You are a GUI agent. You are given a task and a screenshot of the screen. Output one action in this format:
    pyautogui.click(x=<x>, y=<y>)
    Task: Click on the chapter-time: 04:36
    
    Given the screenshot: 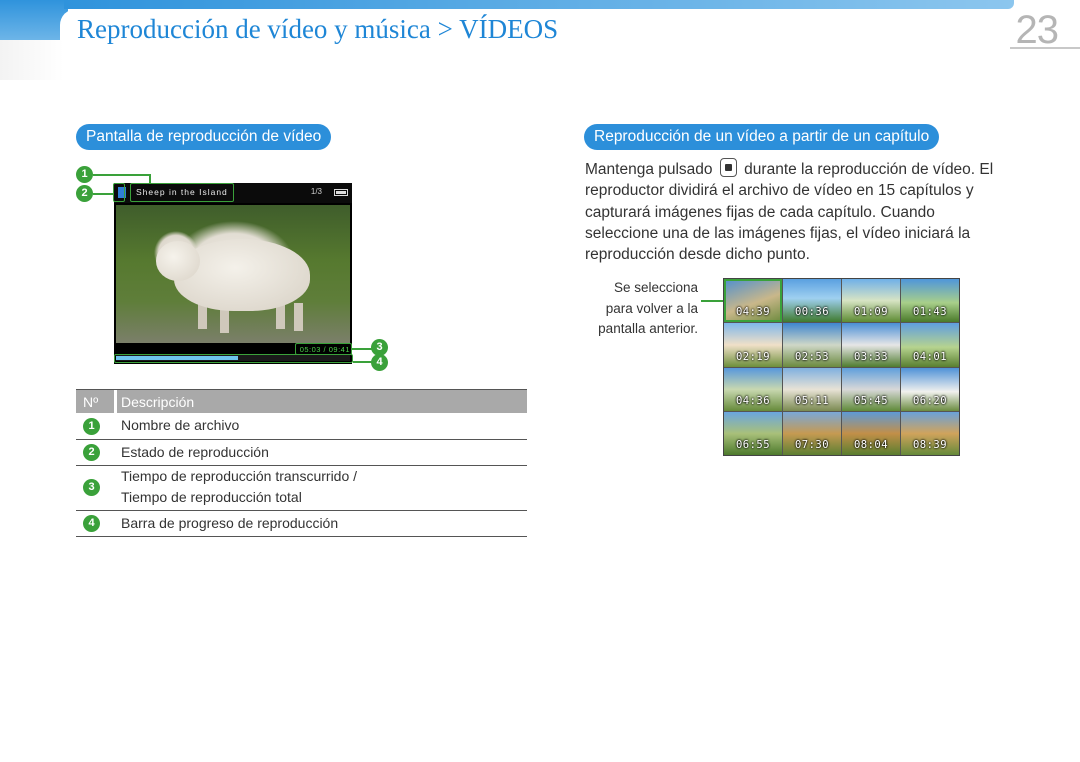 What is the action you would take?
    pyautogui.click(x=753, y=400)
    